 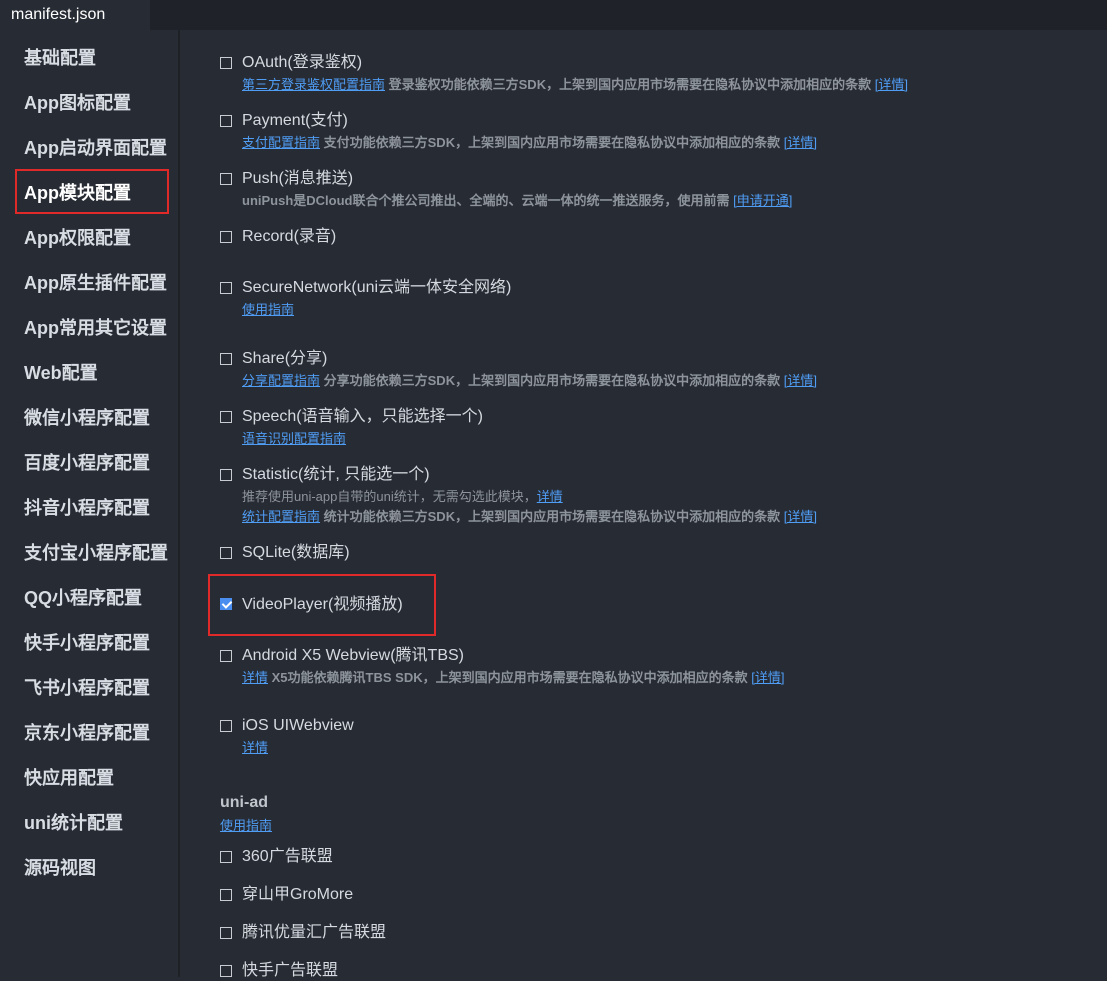 What do you see at coordinates (550, 496) in the screenshot?
I see `statistic-note-link: 详情` at bounding box center [550, 496].